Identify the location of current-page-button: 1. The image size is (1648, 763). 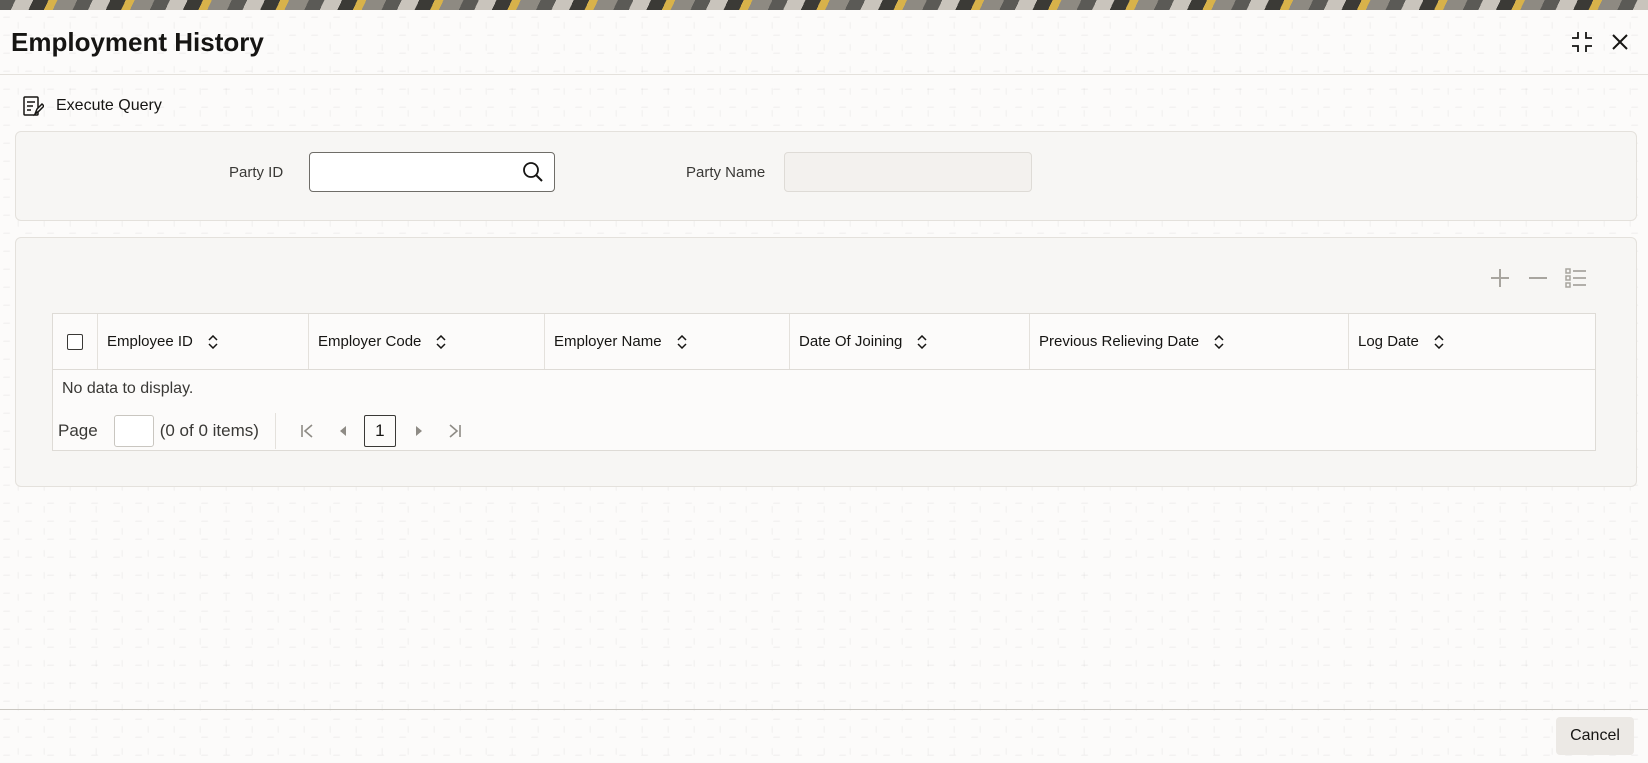
(379, 431).